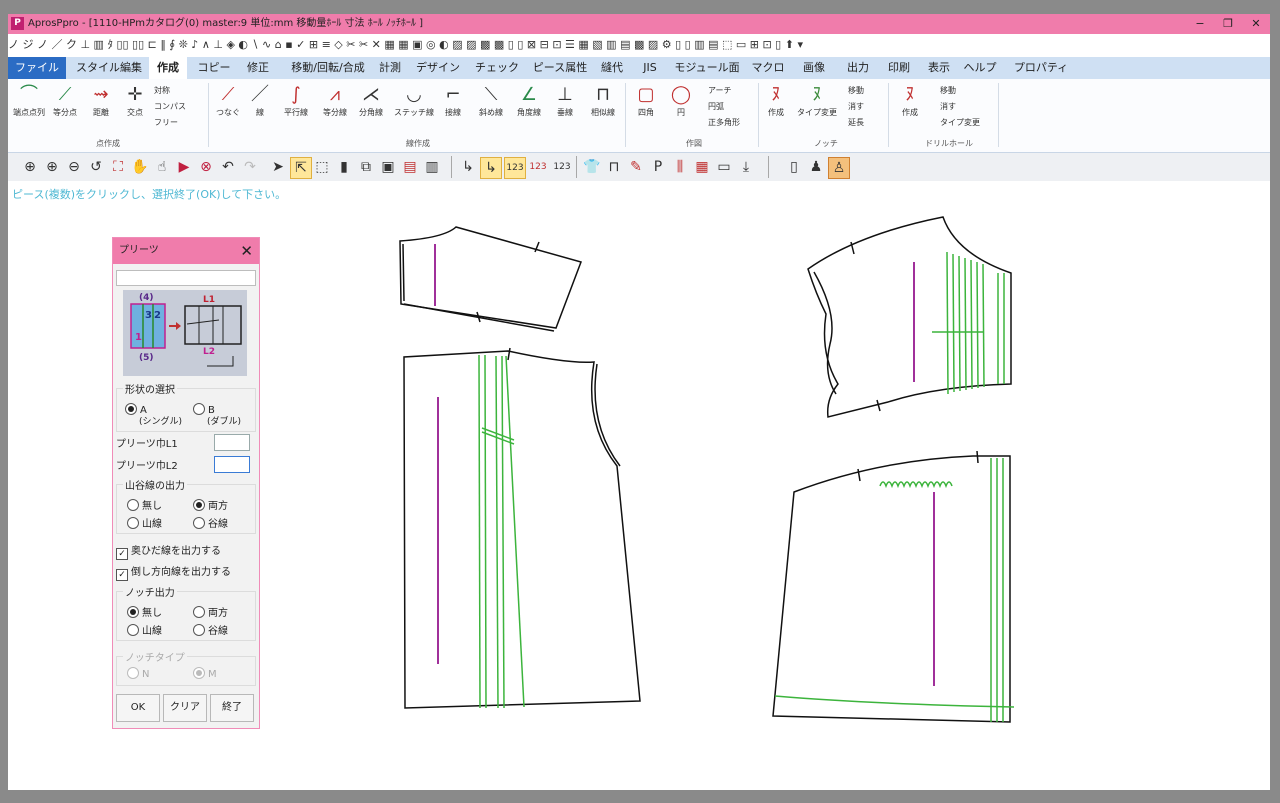  What do you see at coordinates (152, 631) in the screenshot?
I see `notch-mountain-label: 山線` at bounding box center [152, 631].